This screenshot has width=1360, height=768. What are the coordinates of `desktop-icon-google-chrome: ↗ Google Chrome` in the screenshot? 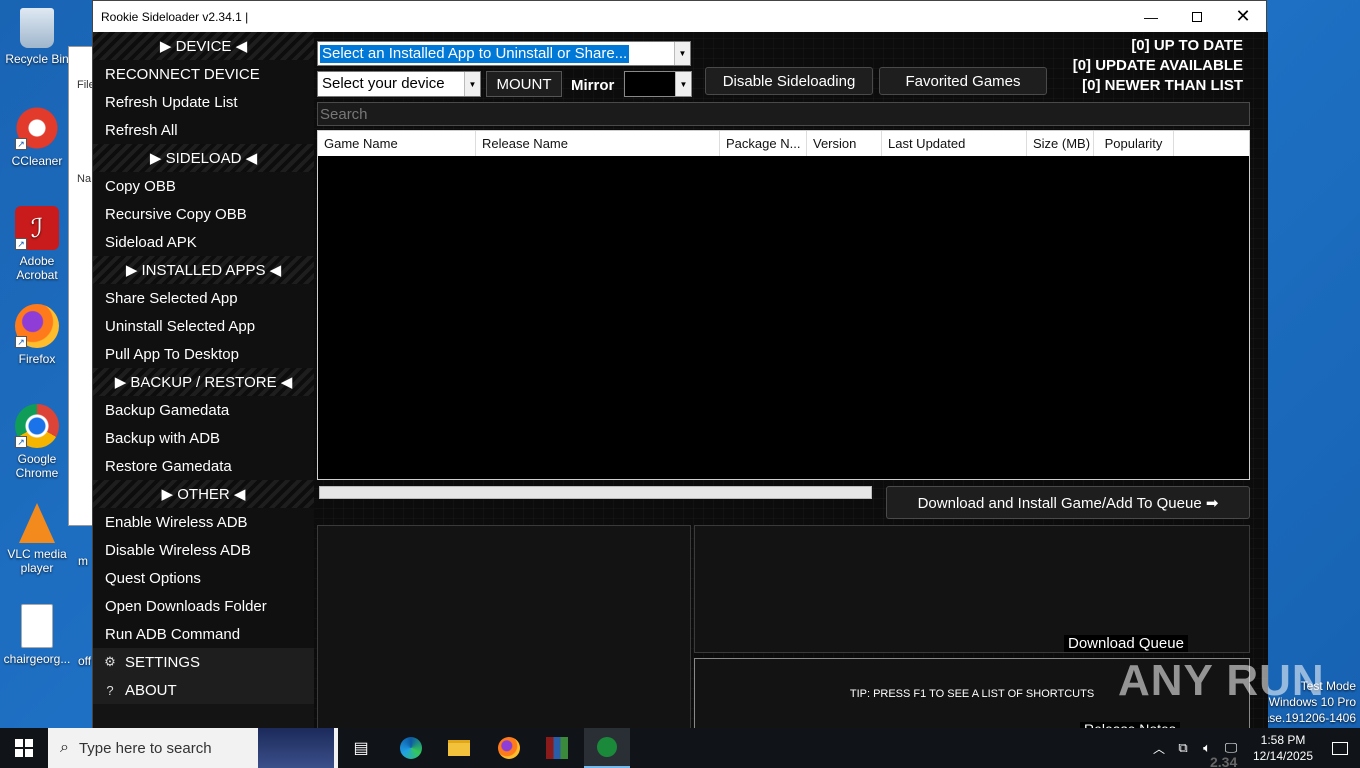 It's located at (37, 442).